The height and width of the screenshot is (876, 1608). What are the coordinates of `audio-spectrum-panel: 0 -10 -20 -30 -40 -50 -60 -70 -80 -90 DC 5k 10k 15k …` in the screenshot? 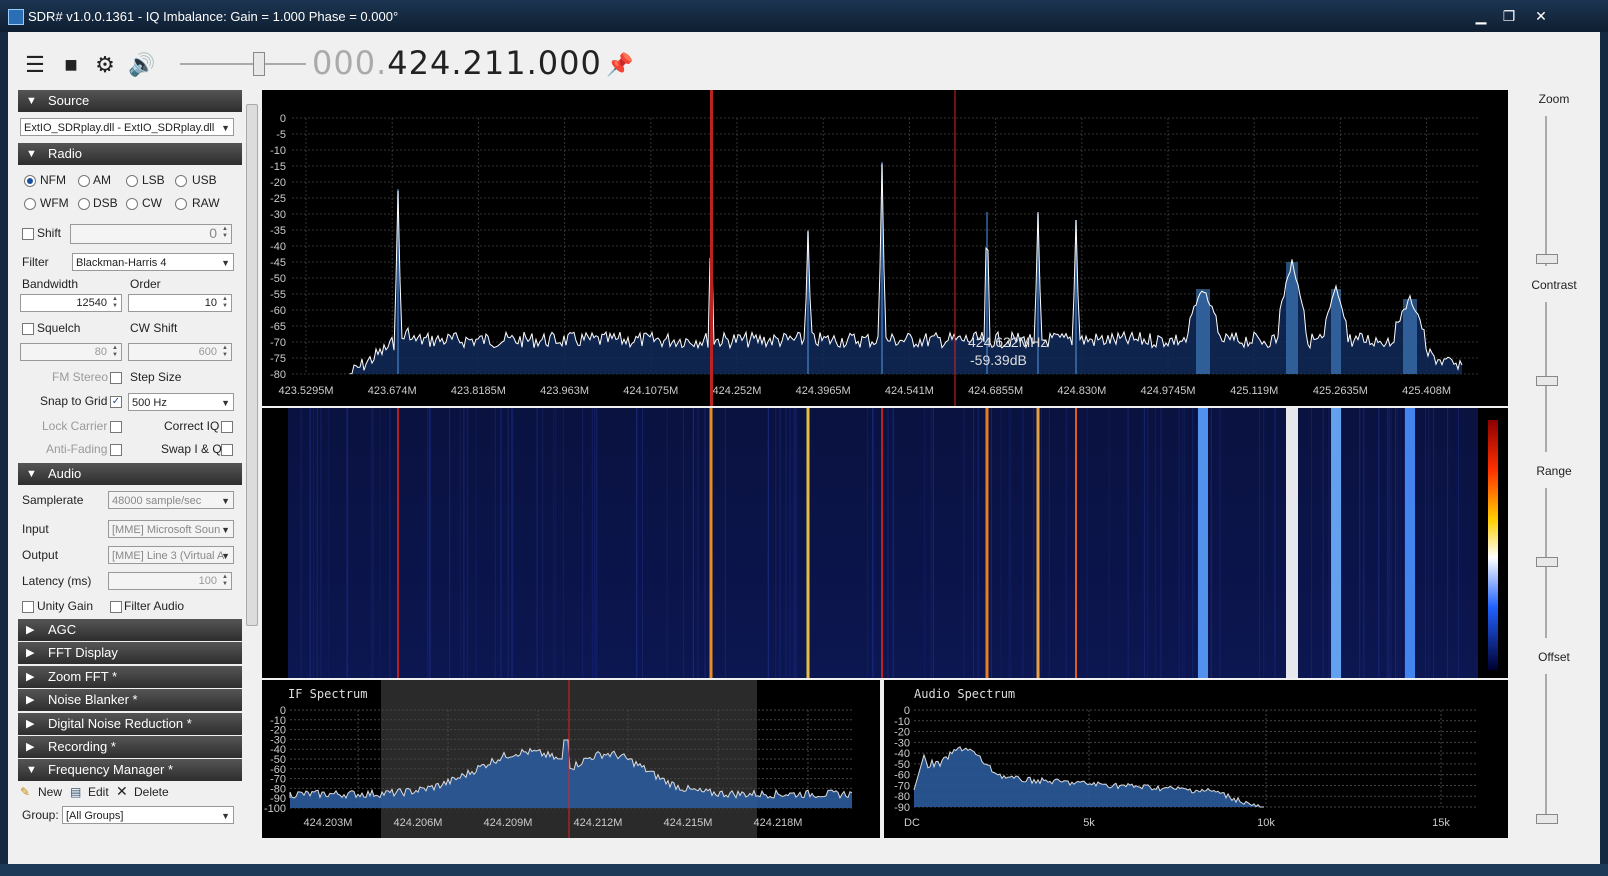 It's located at (1196, 759).